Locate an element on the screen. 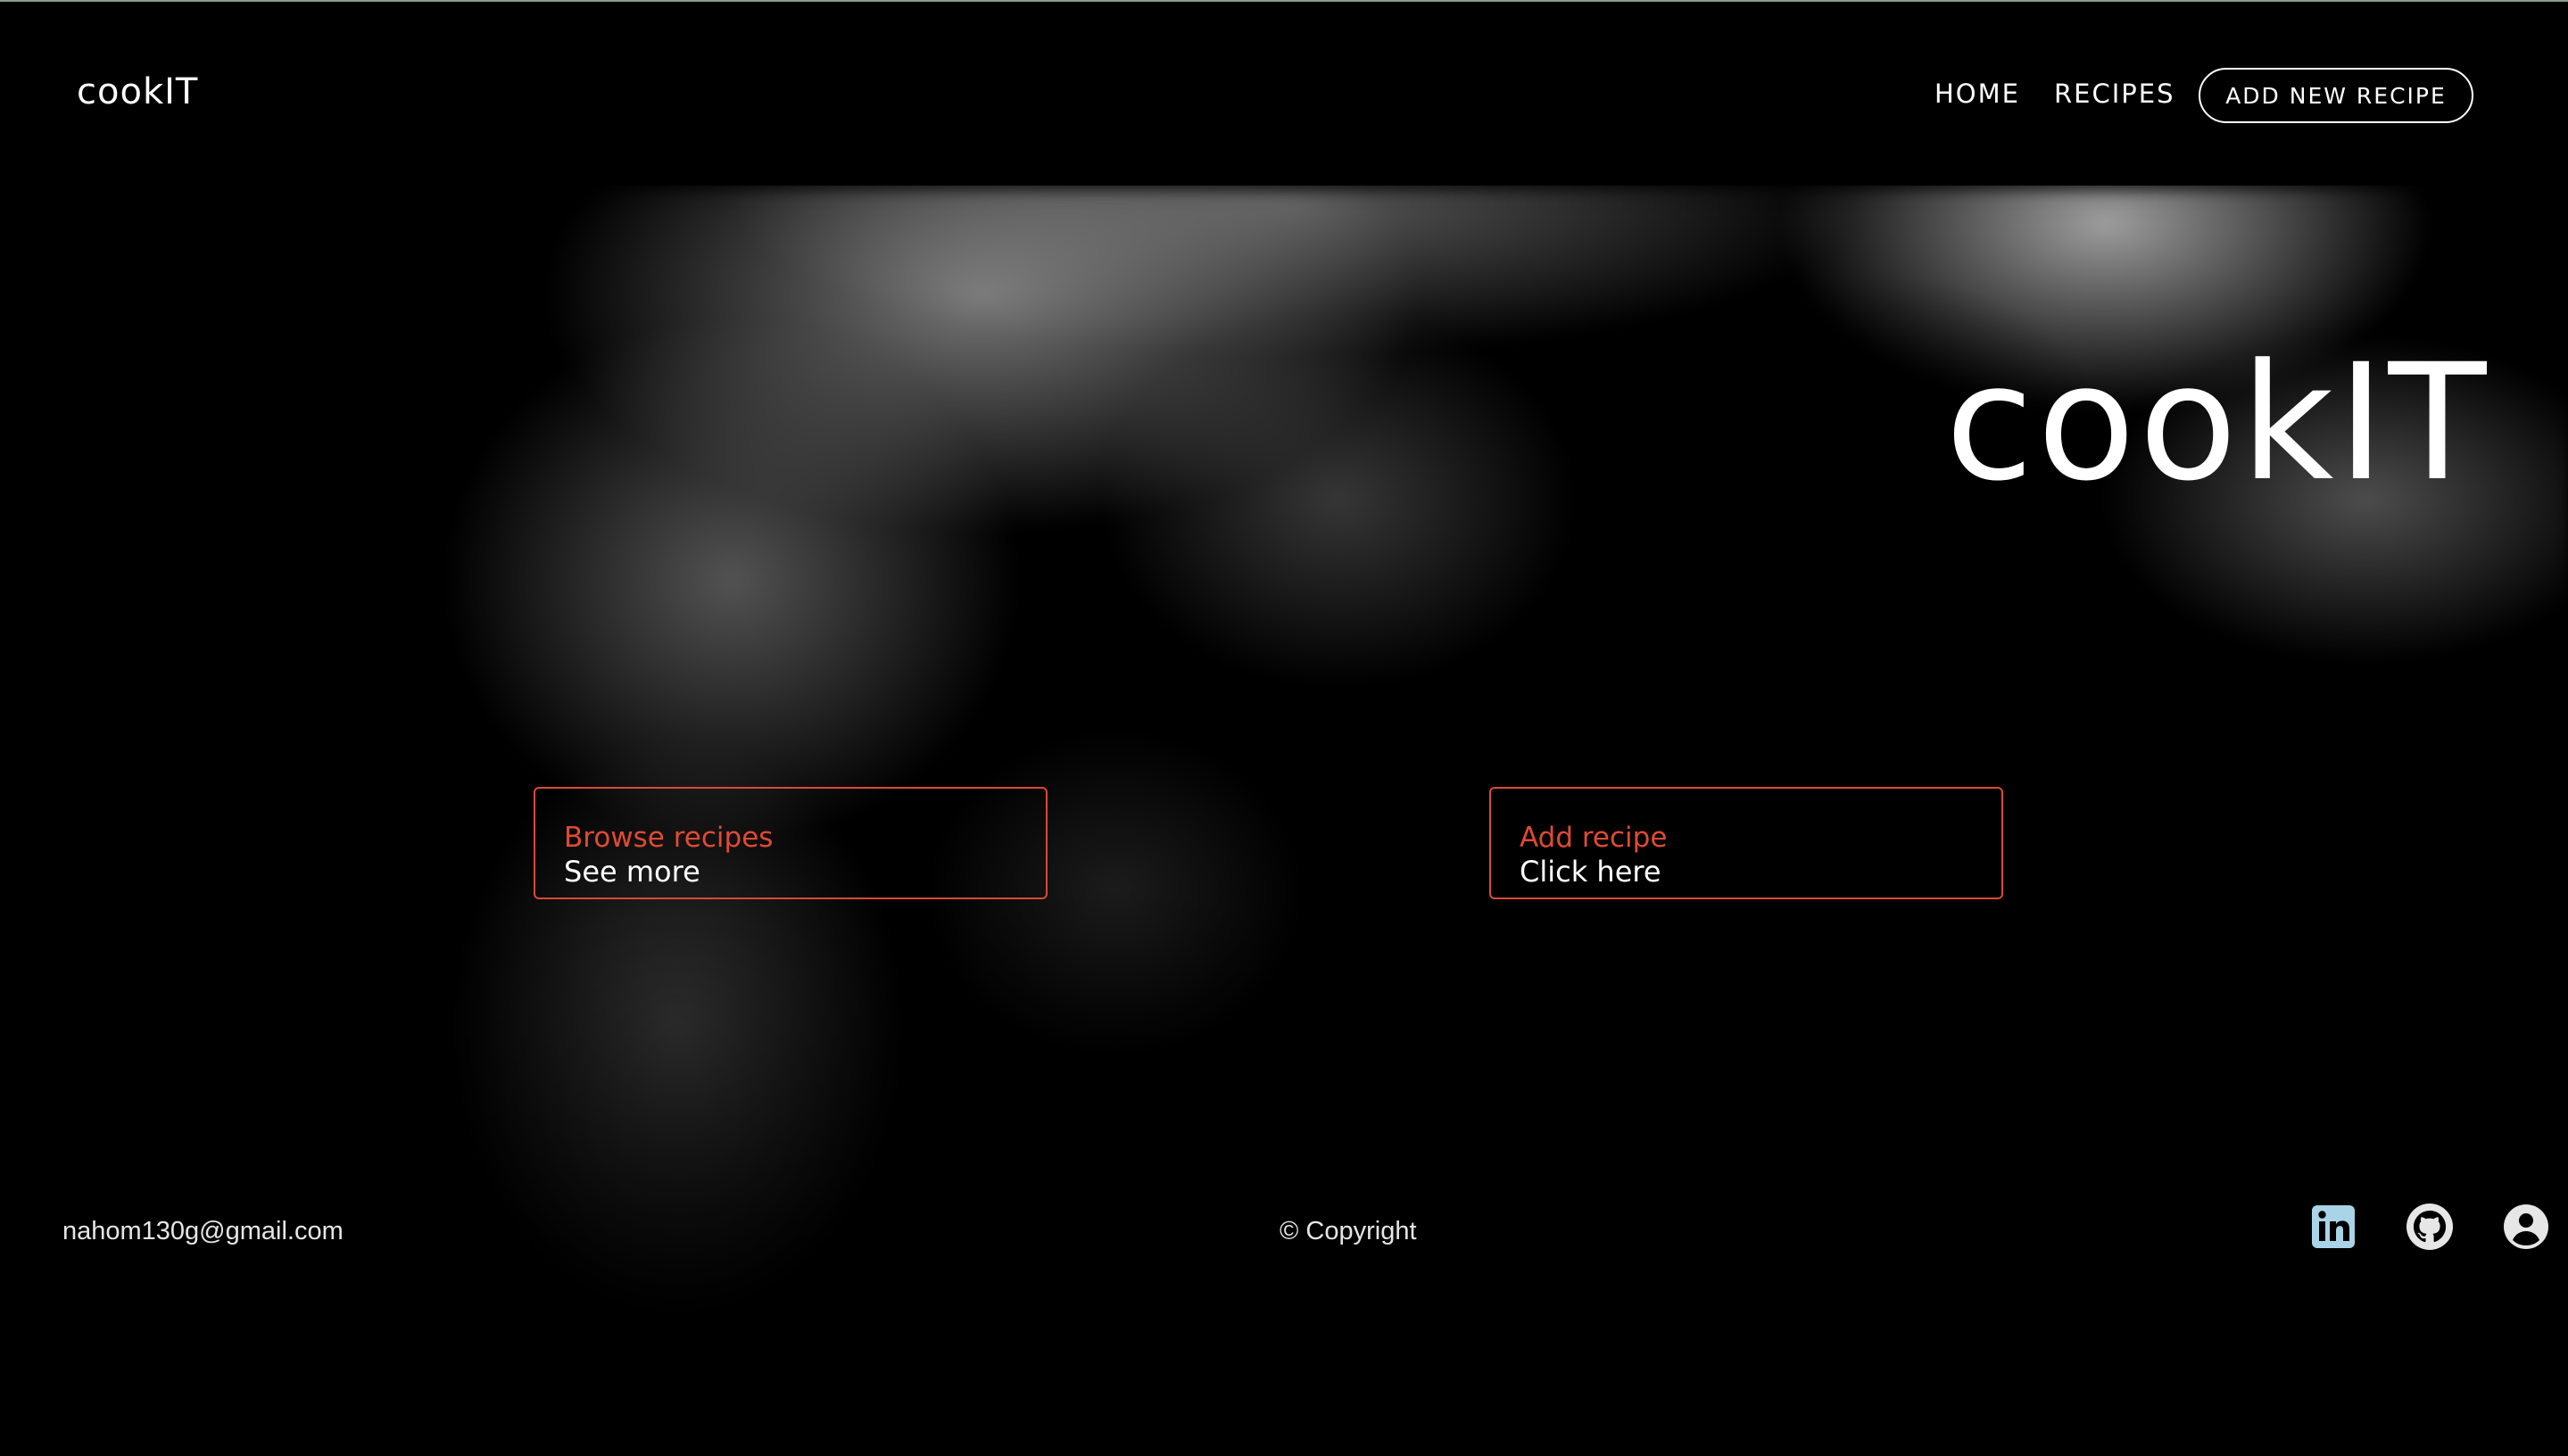 The height and width of the screenshot is (1456, 2568). user-icon is located at coordinates (2526, 1227).